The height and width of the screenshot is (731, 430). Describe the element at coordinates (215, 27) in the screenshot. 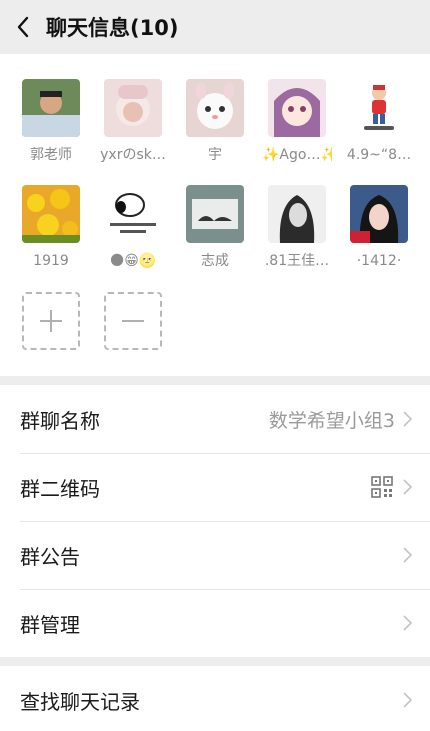

I see `nav-bar: 聊天信息(10)` at that location.